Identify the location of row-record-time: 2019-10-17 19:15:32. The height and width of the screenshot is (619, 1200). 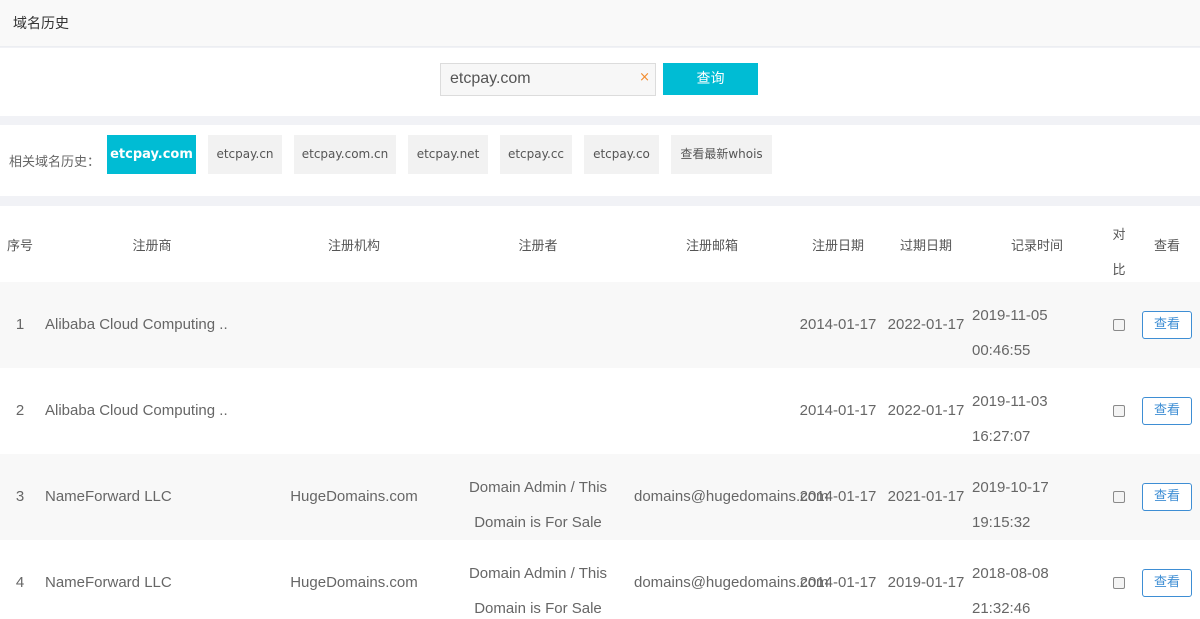
(1010, 505).